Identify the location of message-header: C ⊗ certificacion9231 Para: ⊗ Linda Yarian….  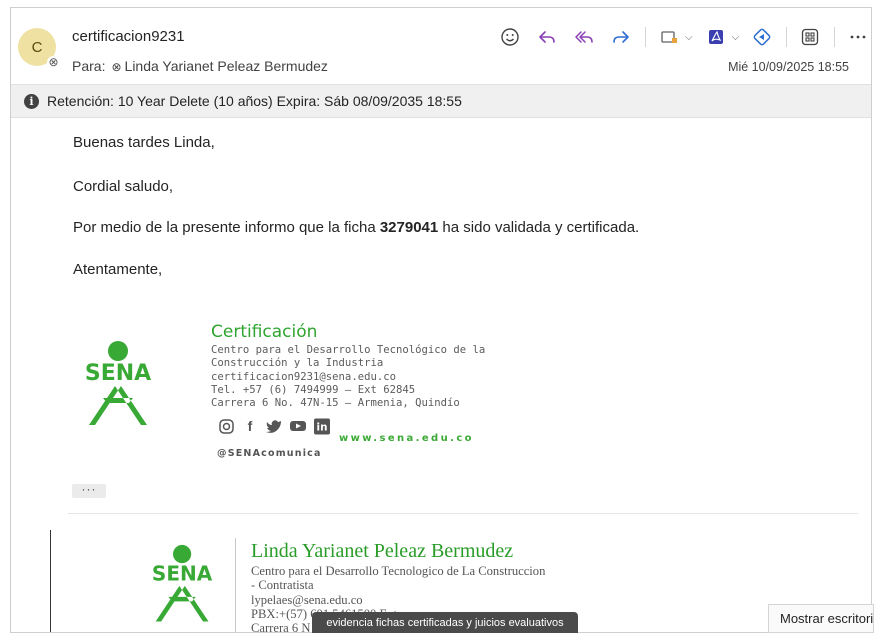
(441, 46).